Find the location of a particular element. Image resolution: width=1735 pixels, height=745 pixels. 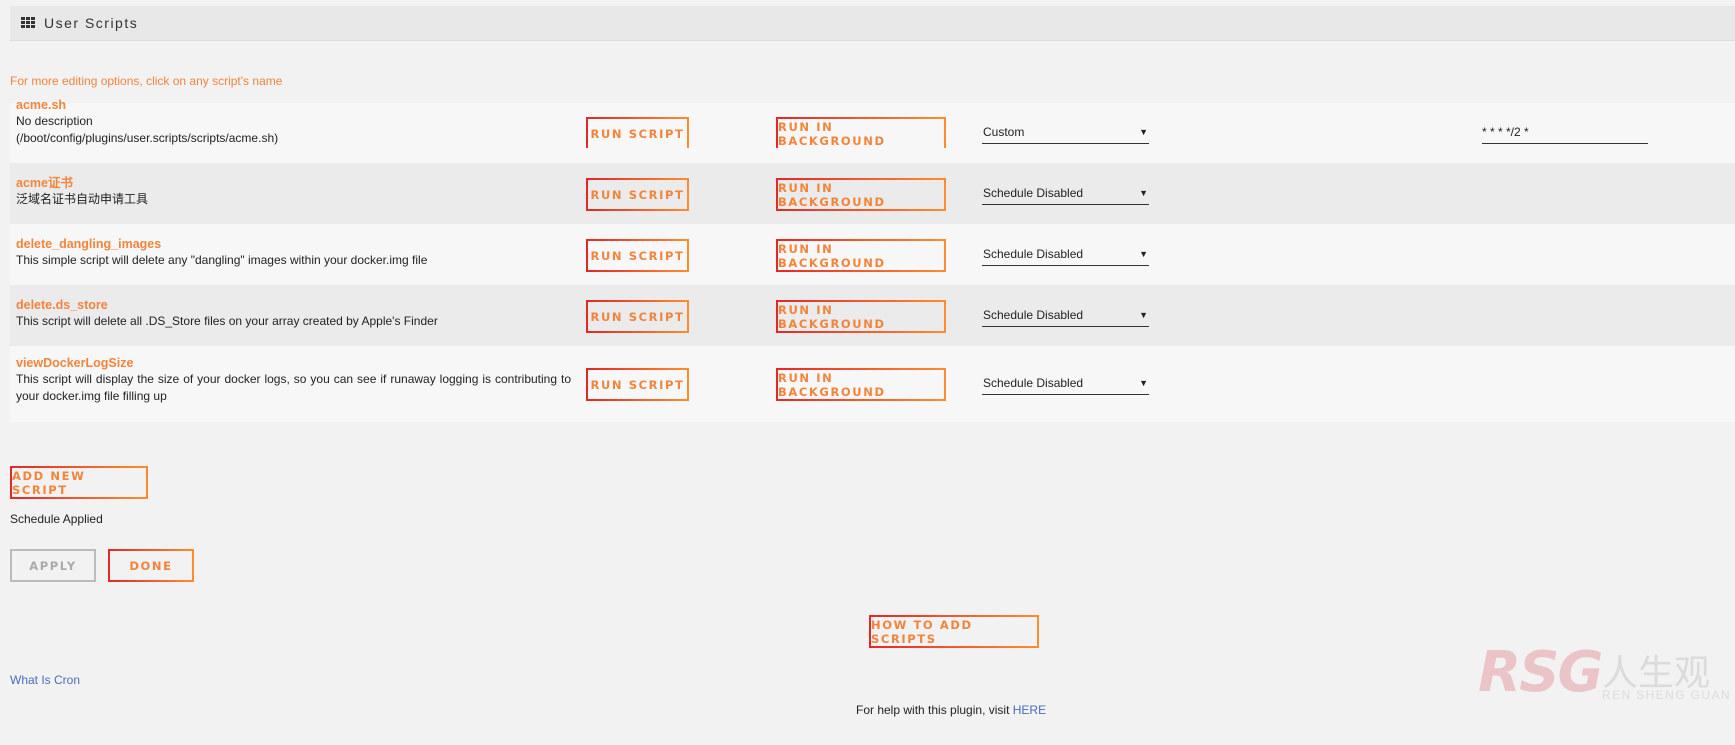

page-header: User Scripts is located at coordinates (872, 23).